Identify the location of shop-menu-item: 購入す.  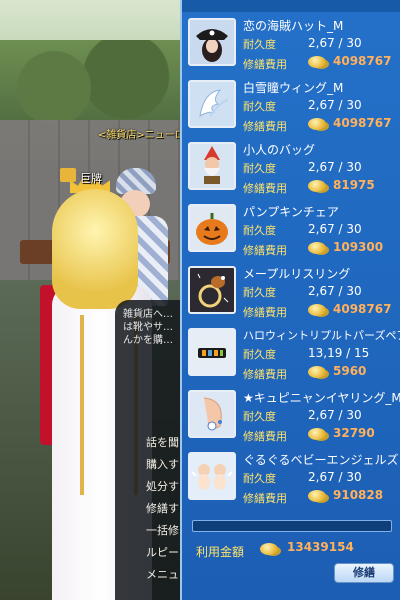
(160, 465).